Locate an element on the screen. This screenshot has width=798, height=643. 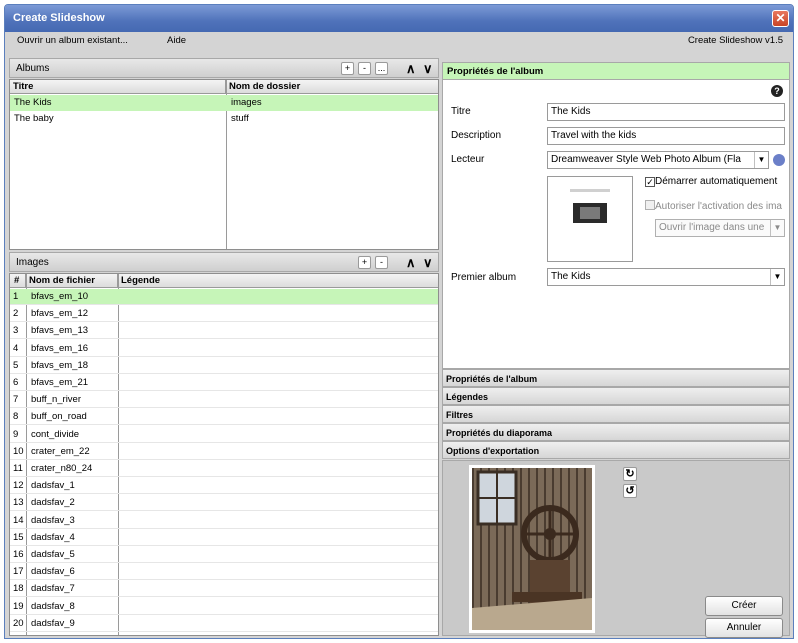
image-filename: crater_em_22 is located at coordinates (60, 451).